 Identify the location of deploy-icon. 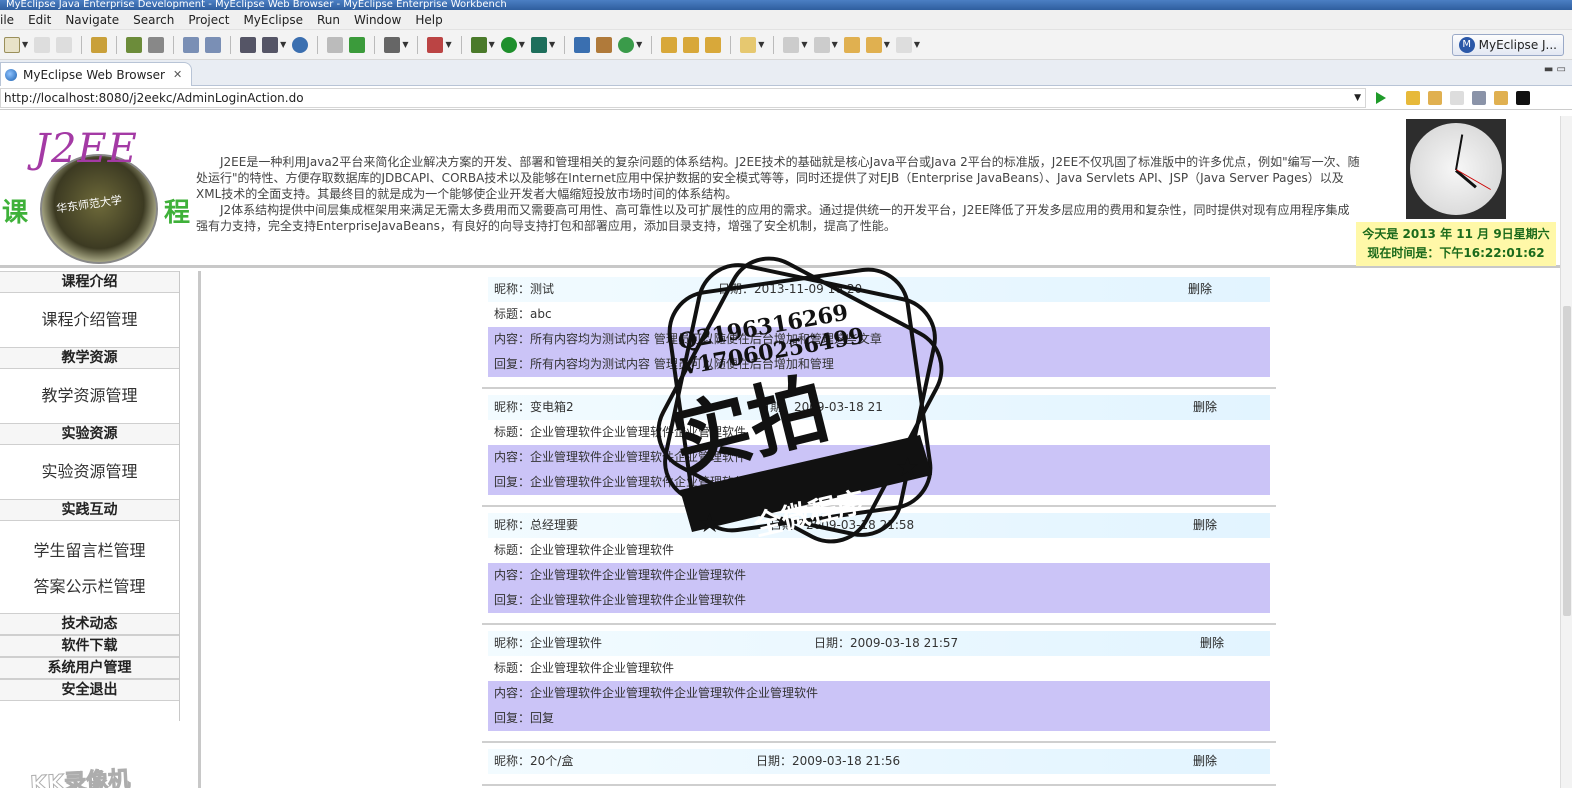
(191, 44).